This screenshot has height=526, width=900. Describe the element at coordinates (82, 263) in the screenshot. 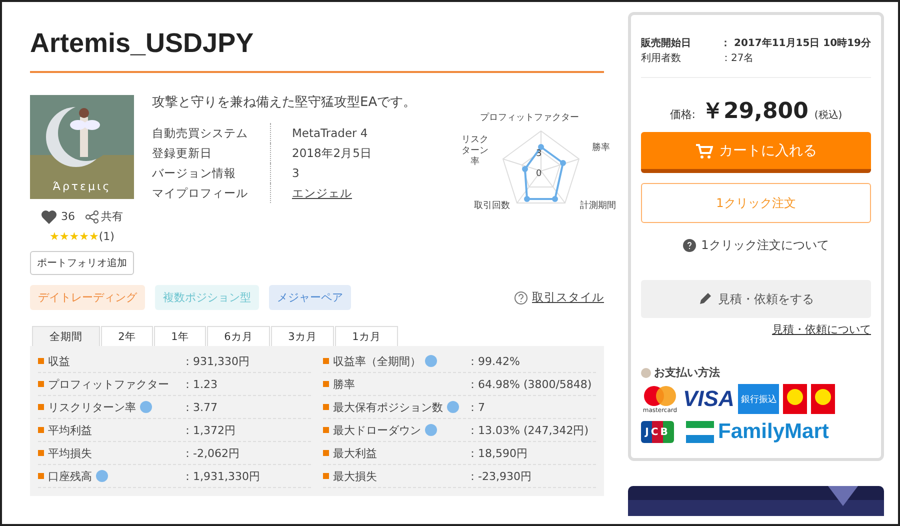

I see `add-portfolio-button: ポートフォリオ追加` at that location.